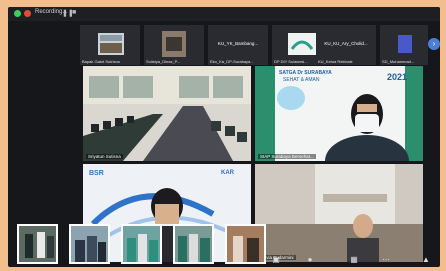 This screenshot has height=271, width=446. What do you see at coordinates (386, 260) in the screenshot?
I see `more-icon: ⋯` at bounding box center [386, 260].